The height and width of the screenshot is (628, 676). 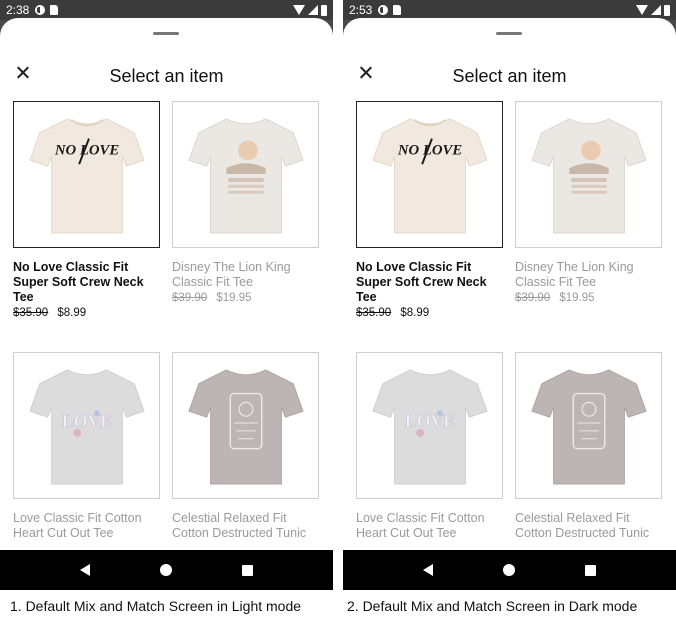 What do you see at coordinates (166, 10) in the screenshot?
I see `status-bar: 2:38` at bounding box center [166, 10].